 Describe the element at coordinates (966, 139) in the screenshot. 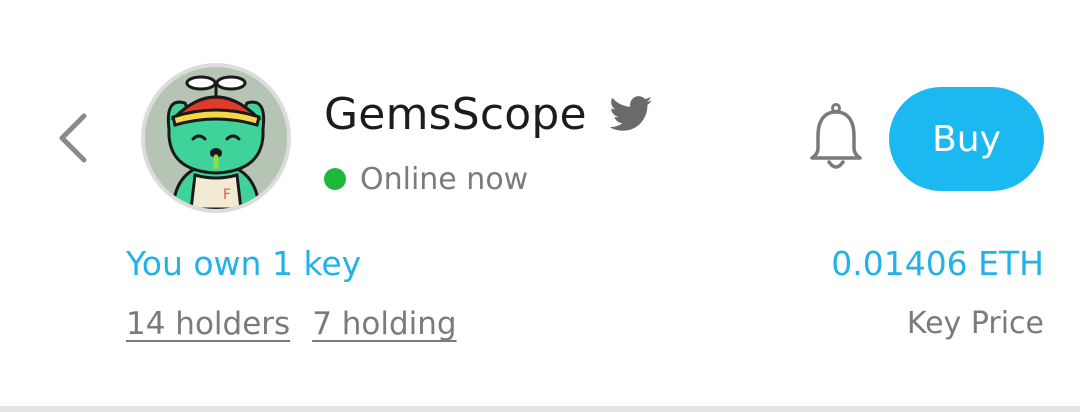

I see `buy-button: Buy` at that location.